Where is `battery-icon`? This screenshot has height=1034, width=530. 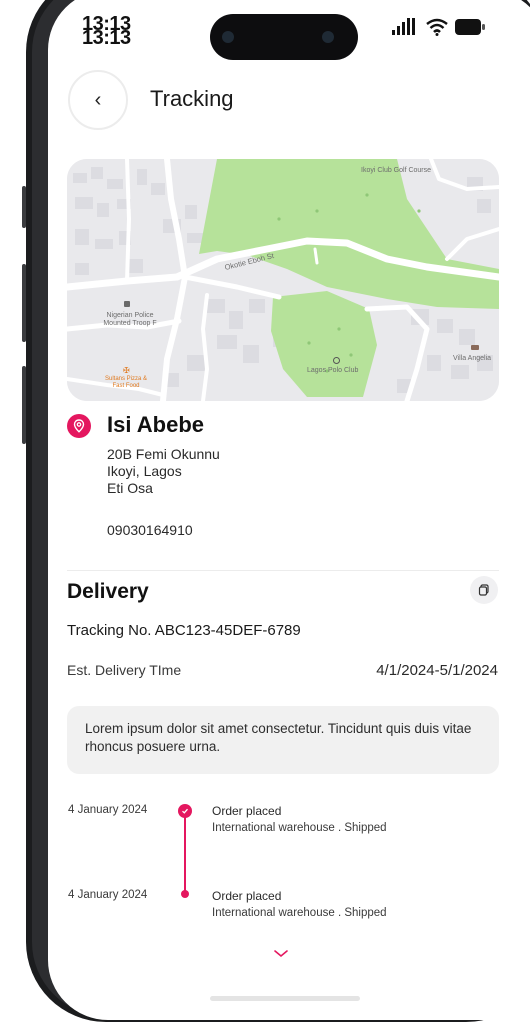 battery-icon is located at coordinates (470, 27).